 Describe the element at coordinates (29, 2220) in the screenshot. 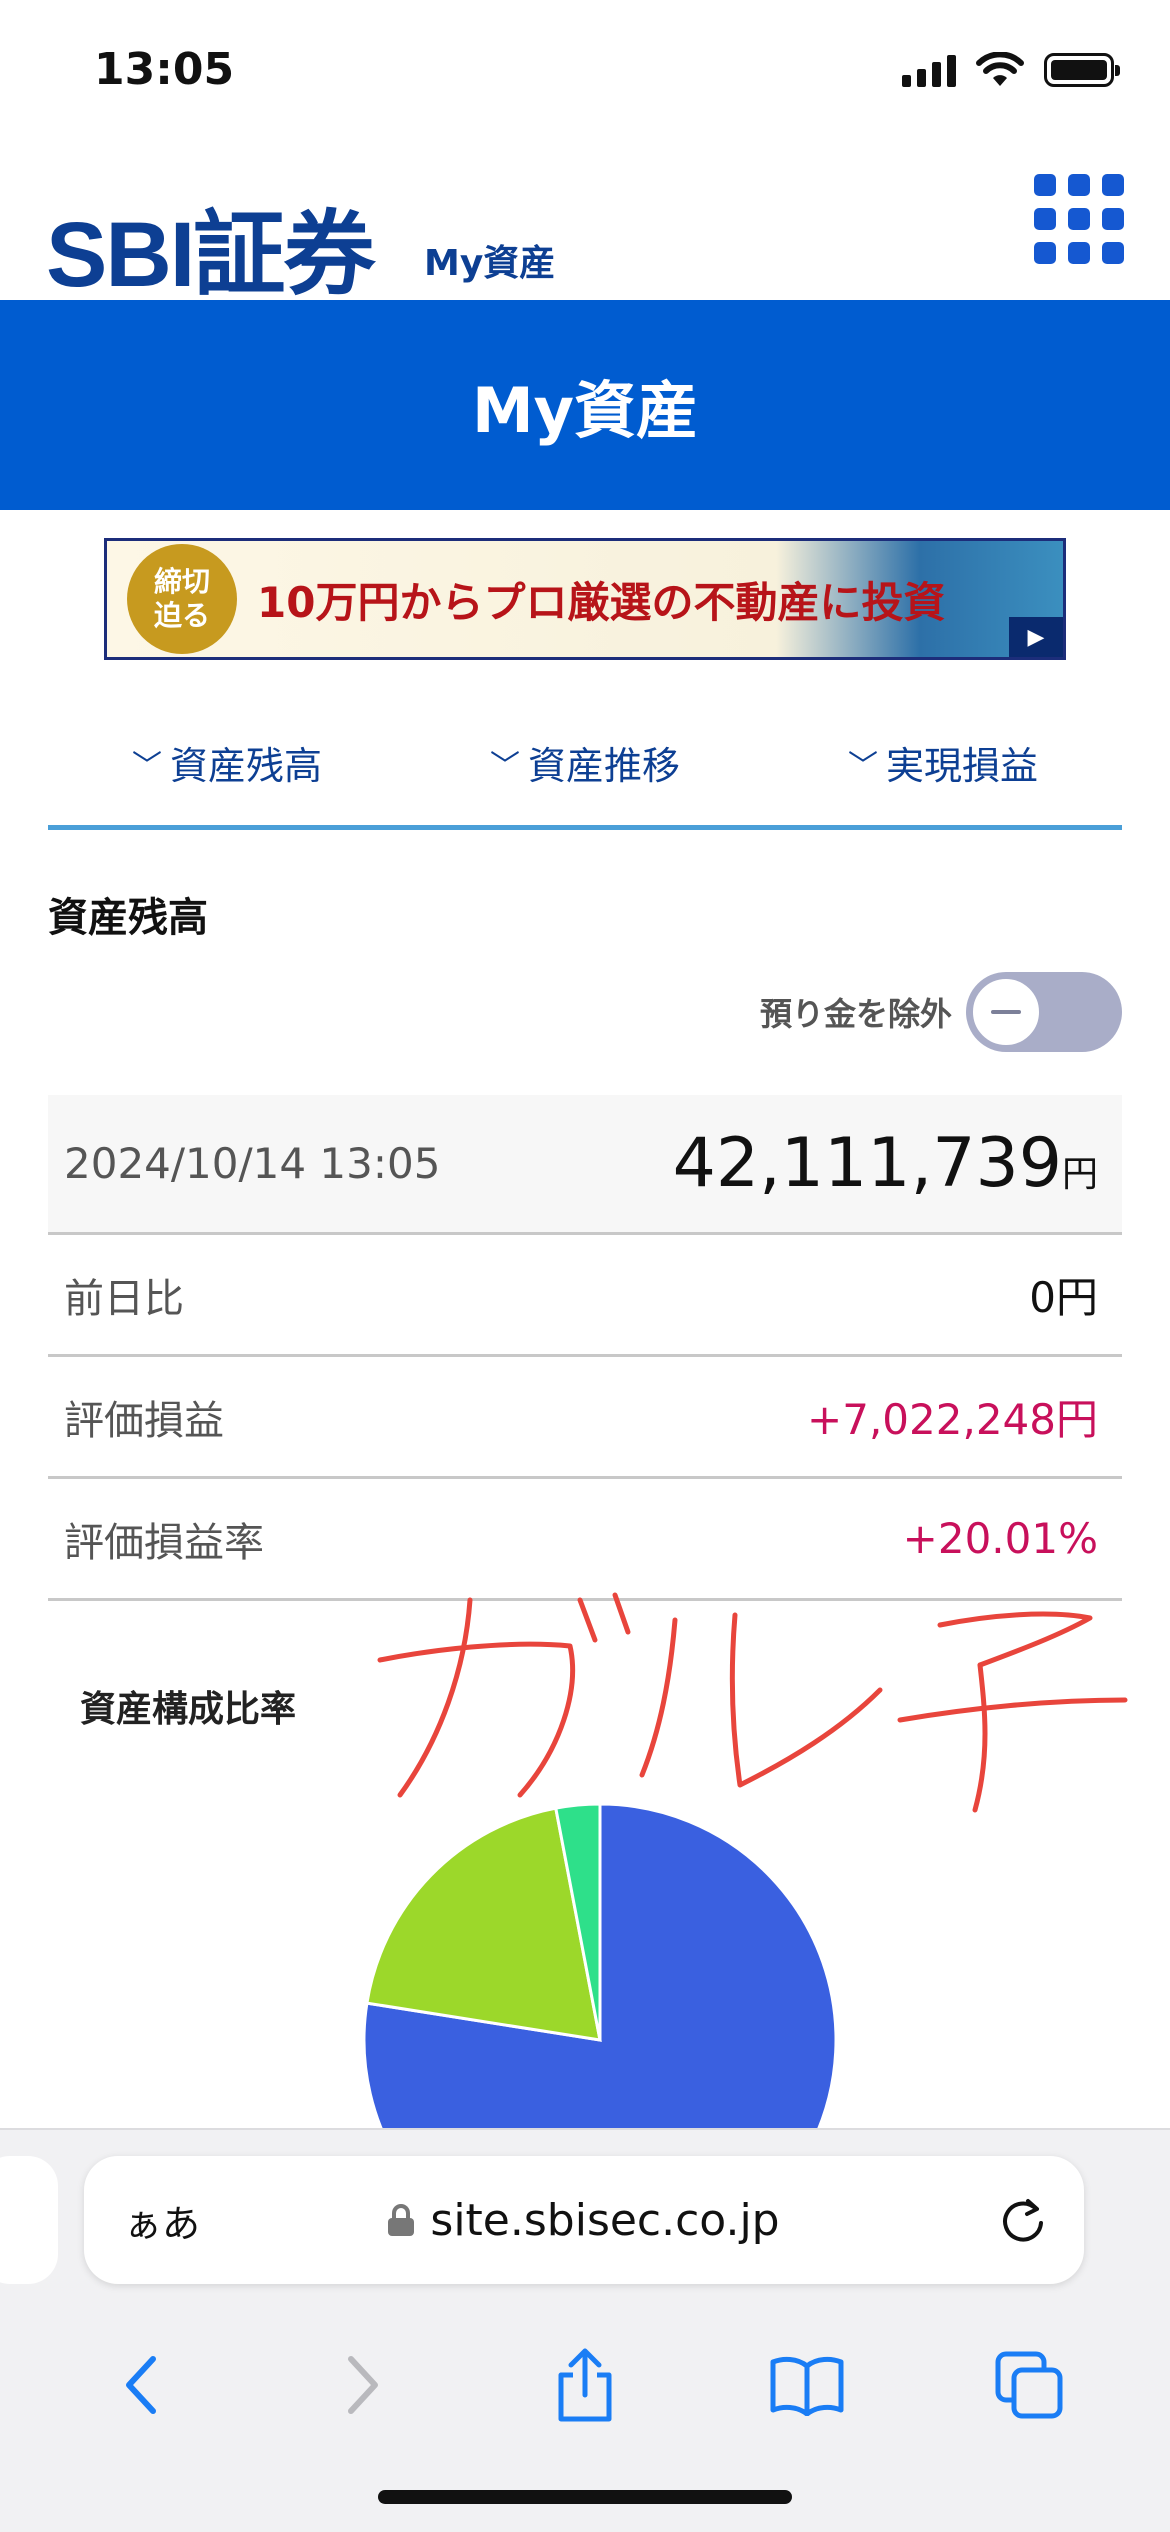

I see `previous-tab-peek` at that location.